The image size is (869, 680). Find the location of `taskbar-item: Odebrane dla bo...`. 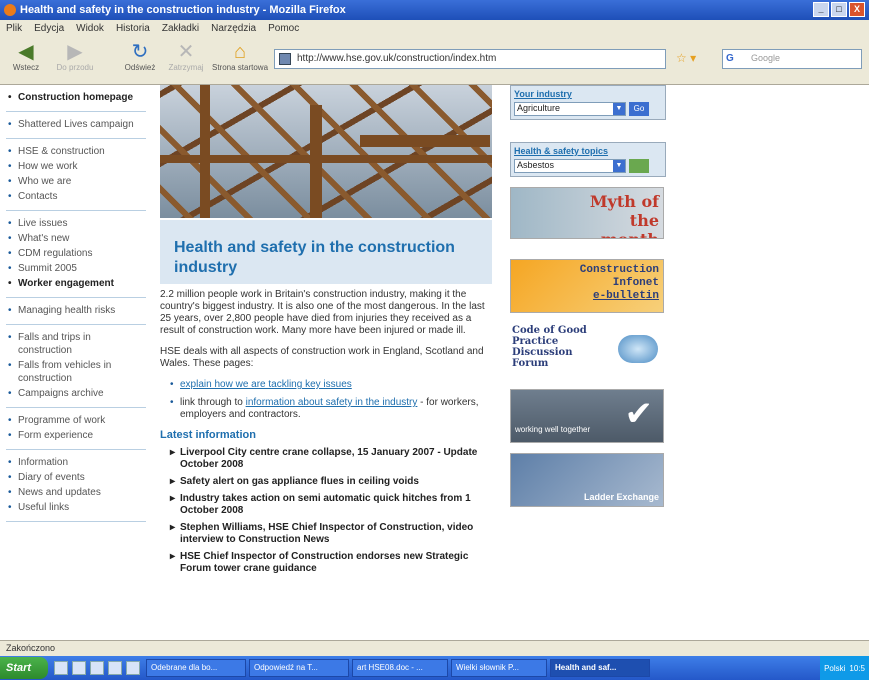

taskbar-item: Odebrane dla bo... is located at coordinates (196, 668).